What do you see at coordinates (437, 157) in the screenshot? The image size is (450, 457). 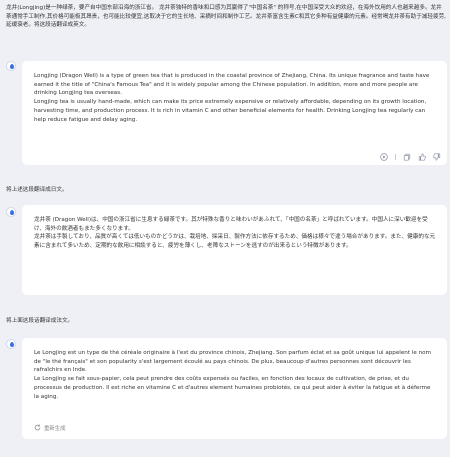 I see `thumb-down-icon` at bounding box center [437, 157].